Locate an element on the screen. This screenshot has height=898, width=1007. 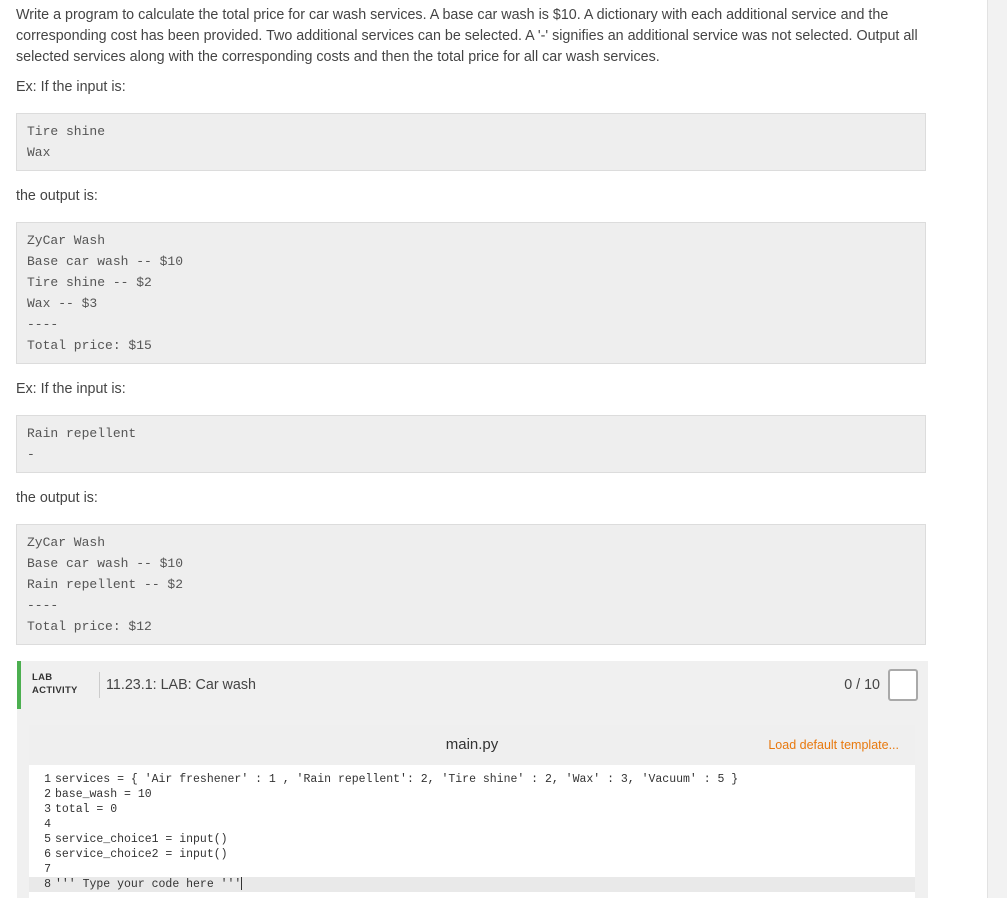
lab-title: 11.23.1: LAB: Car wash is located at coordinates (181, 685).